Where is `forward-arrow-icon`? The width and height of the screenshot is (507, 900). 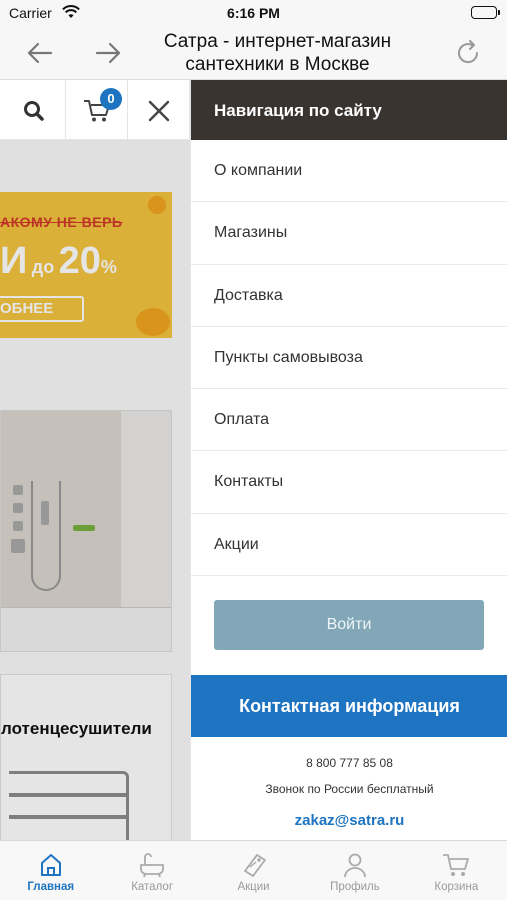
forward-arrow-icon is located at coordinates (108, 53).